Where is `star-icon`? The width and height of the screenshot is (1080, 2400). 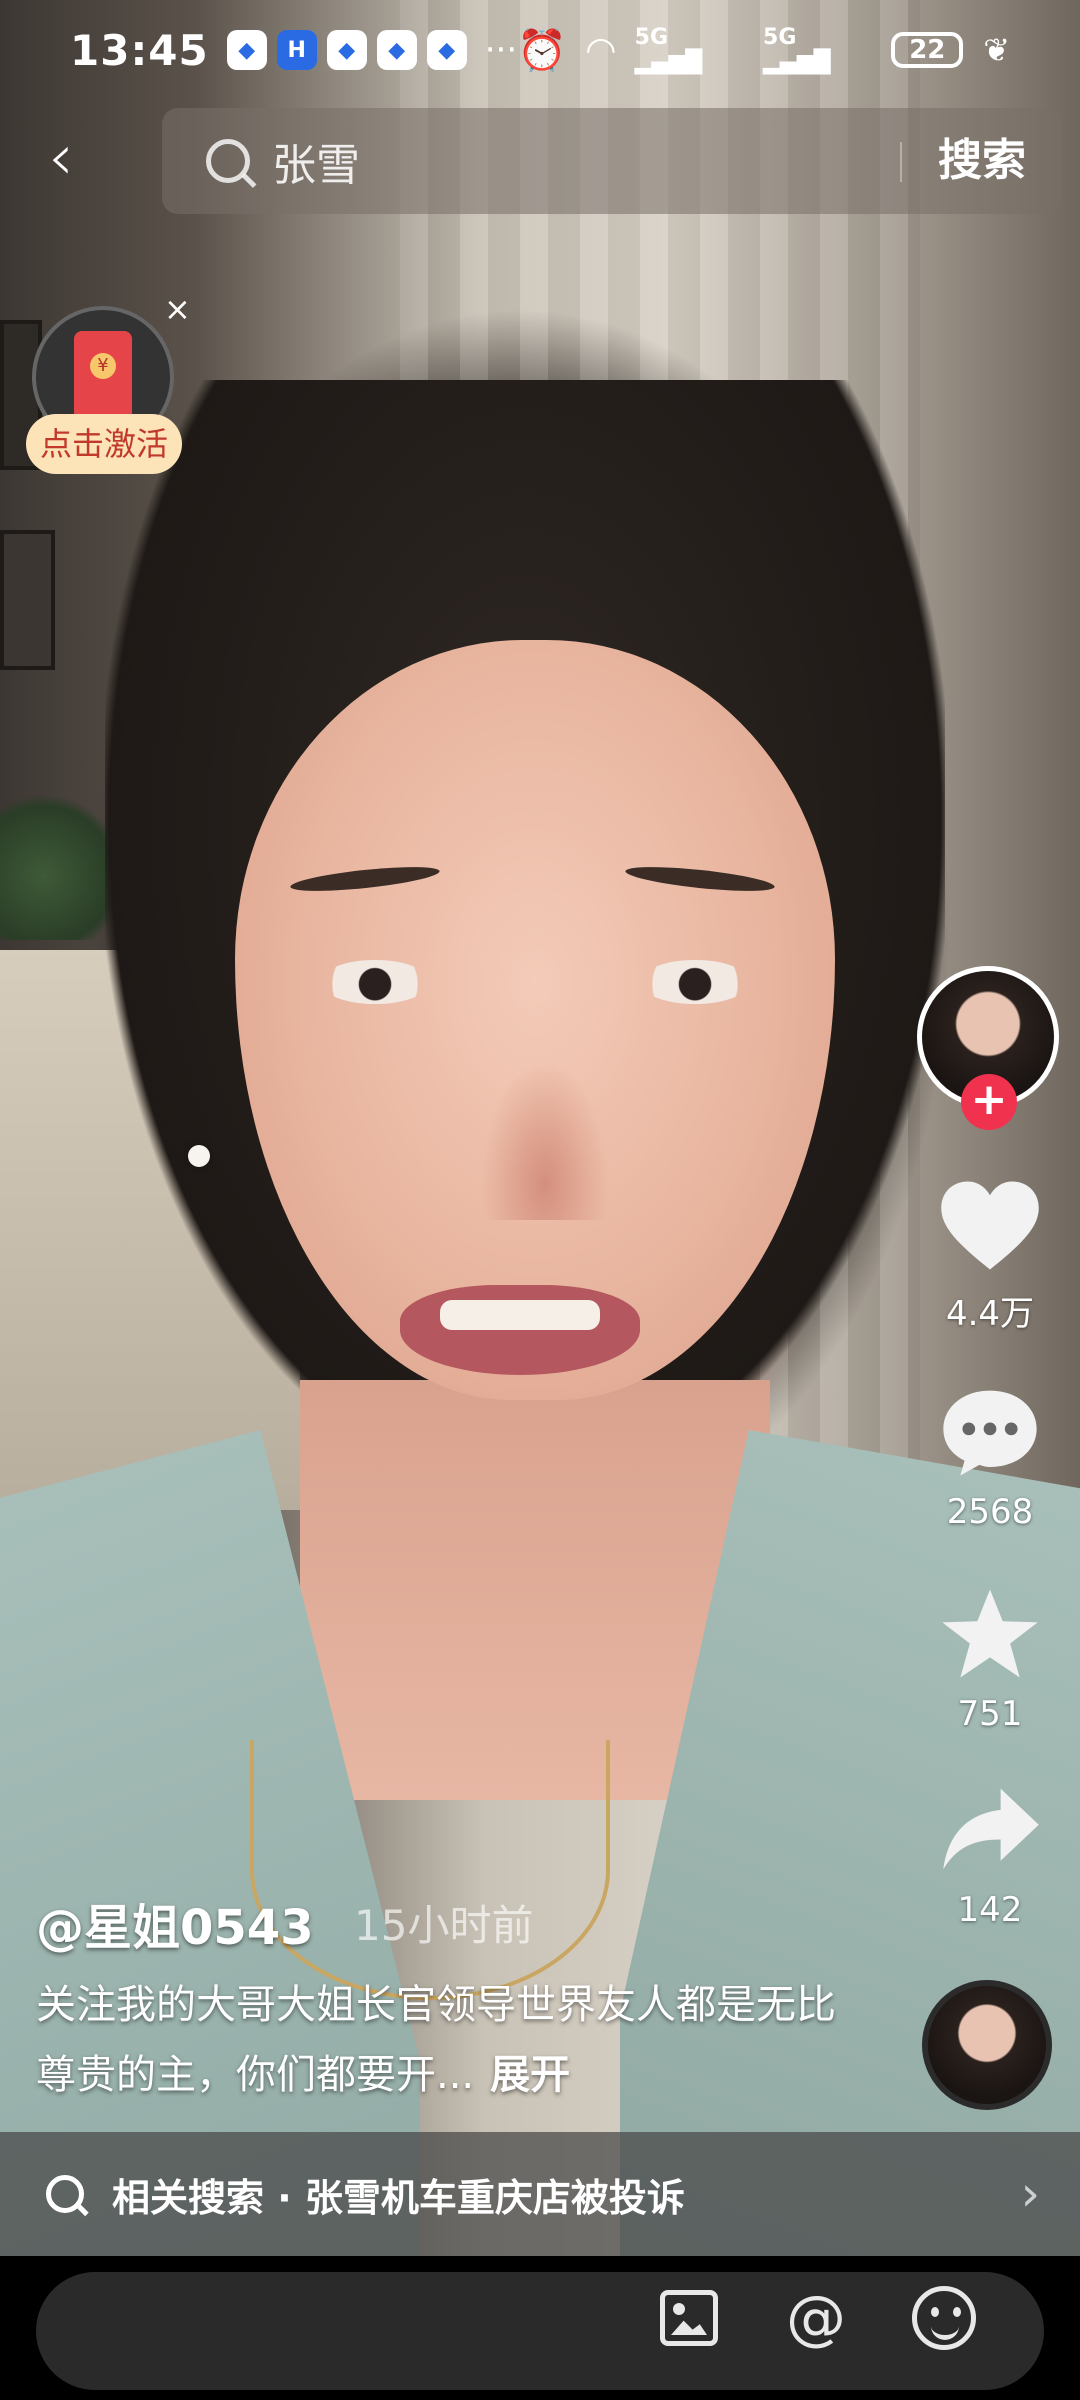 star-icon is located at coordinates (990, 1636).